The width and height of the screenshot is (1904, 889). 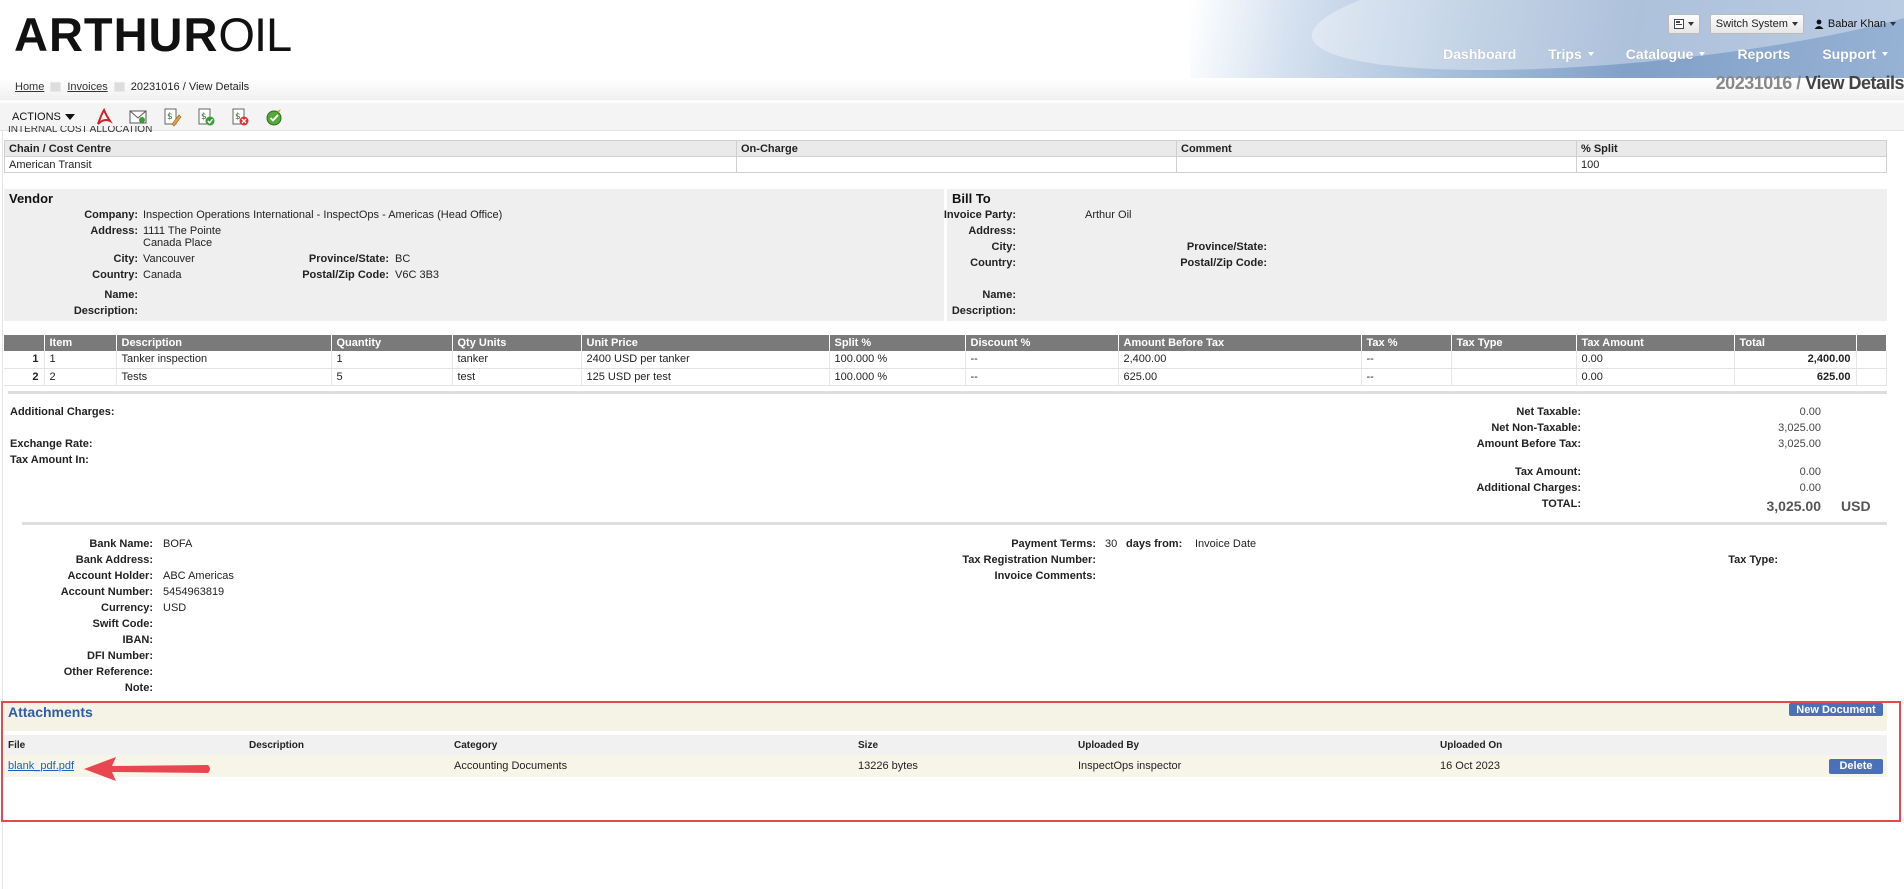 What do you see at coordinates (705, 377) in the screenshot?
I see `unit-price-cell: 125 USD per test` at bounding box center [705, 377].